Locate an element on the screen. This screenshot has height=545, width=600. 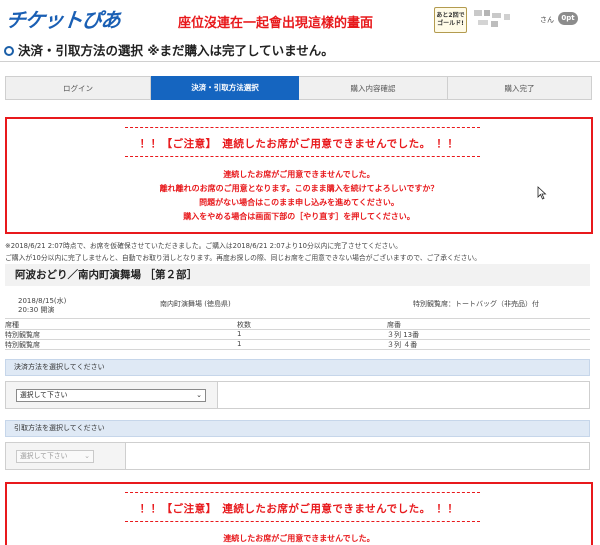
gold-button-line-1: あと2回で is located at coordinates (450, 15).